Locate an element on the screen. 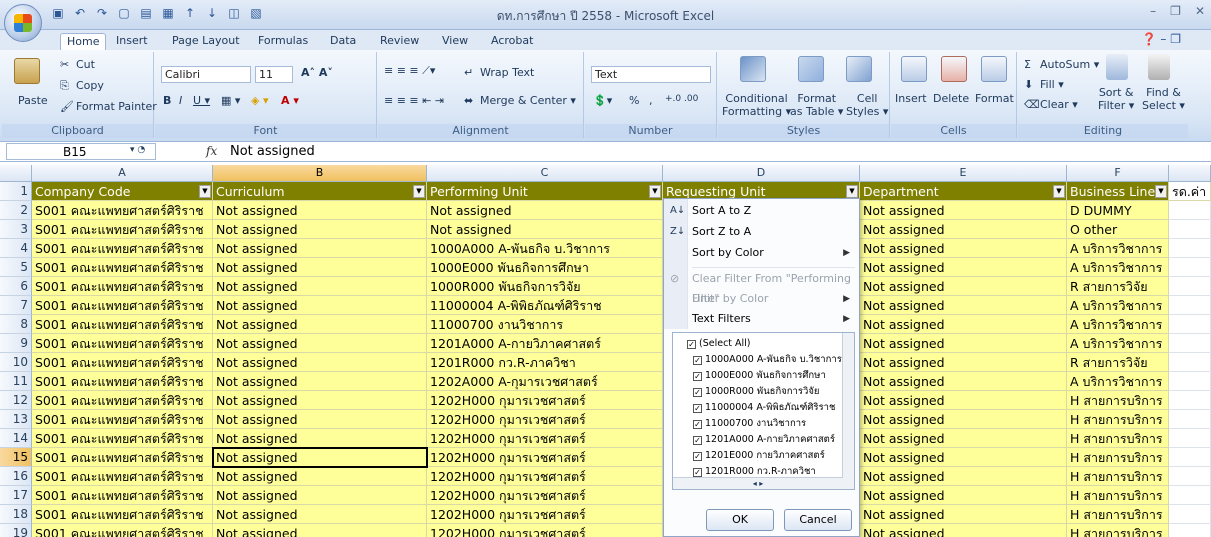 This screenshot has height=537, width=1211. font-color-icon: A ▾ is located at coordinates (290, 100).